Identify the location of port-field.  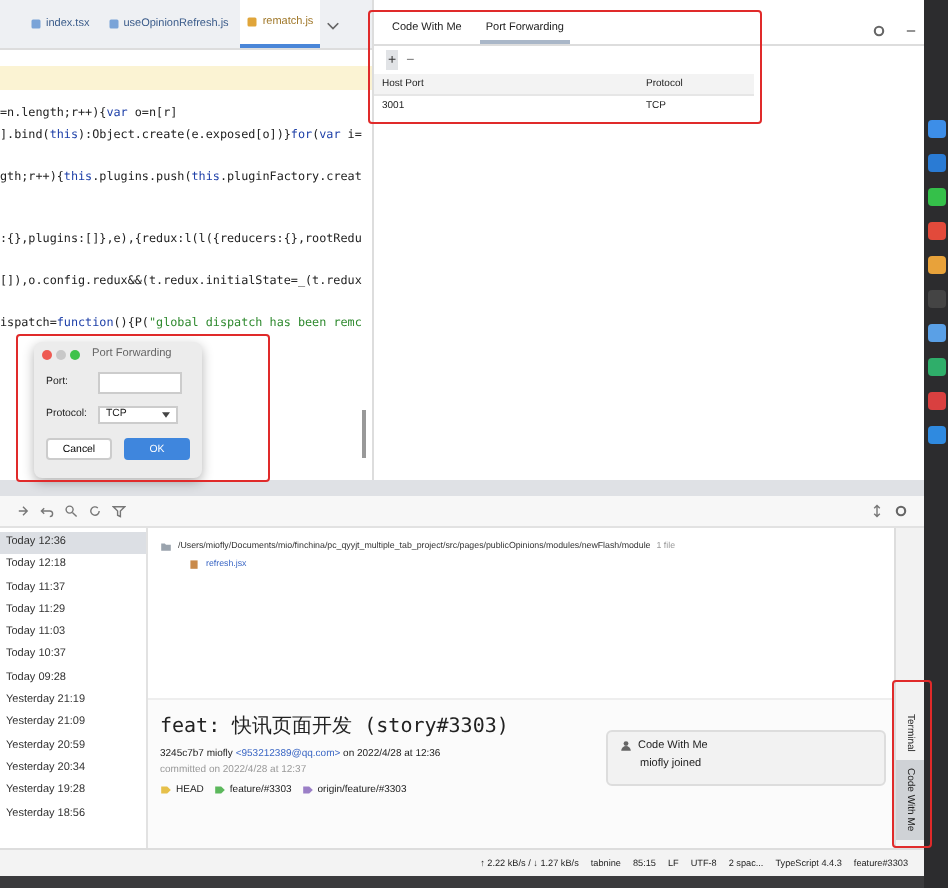
(140, 382).